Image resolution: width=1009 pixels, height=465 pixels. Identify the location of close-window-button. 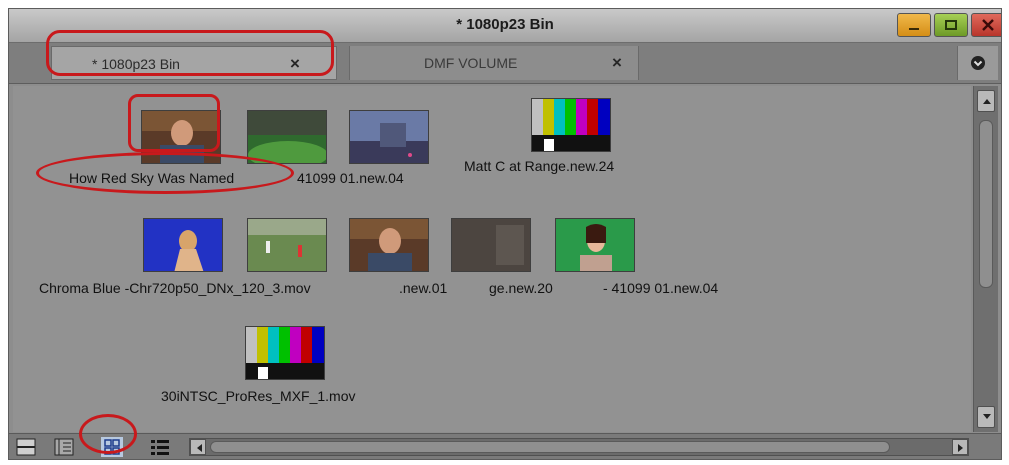
(986, 25).